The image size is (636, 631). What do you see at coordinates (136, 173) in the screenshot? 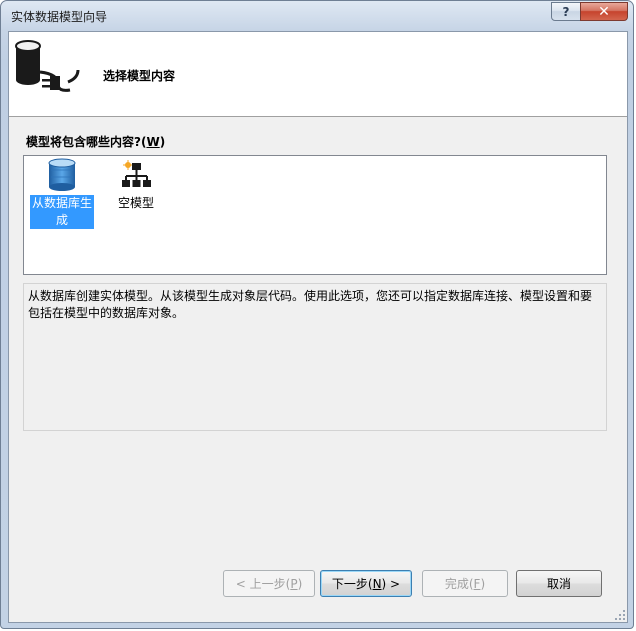
I see `hierarchy-icon` at bounding box center [136, 173].